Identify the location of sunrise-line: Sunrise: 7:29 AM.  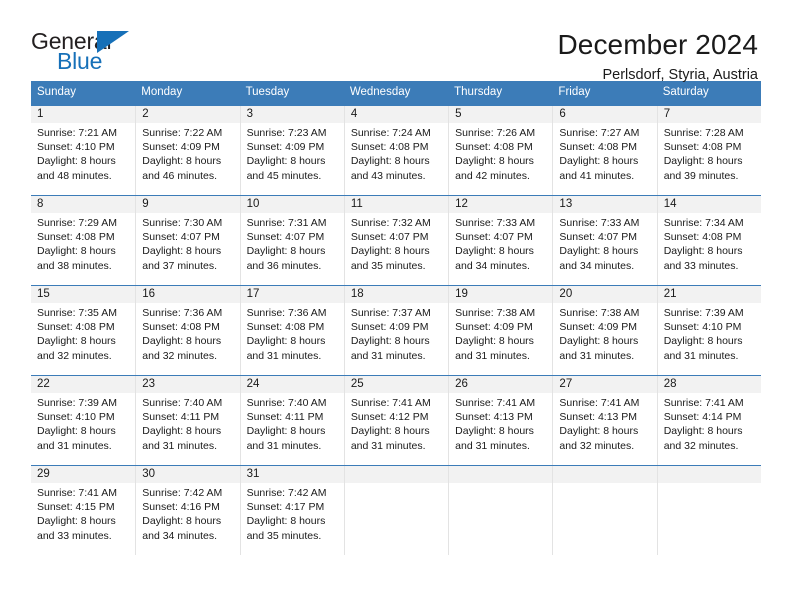
(77, 223).